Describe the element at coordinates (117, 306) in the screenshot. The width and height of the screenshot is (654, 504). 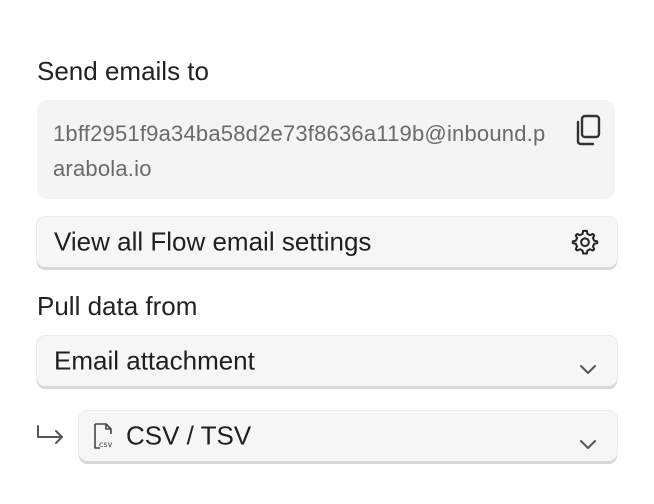
I see `pull-data-label: Pull data from` at that location.